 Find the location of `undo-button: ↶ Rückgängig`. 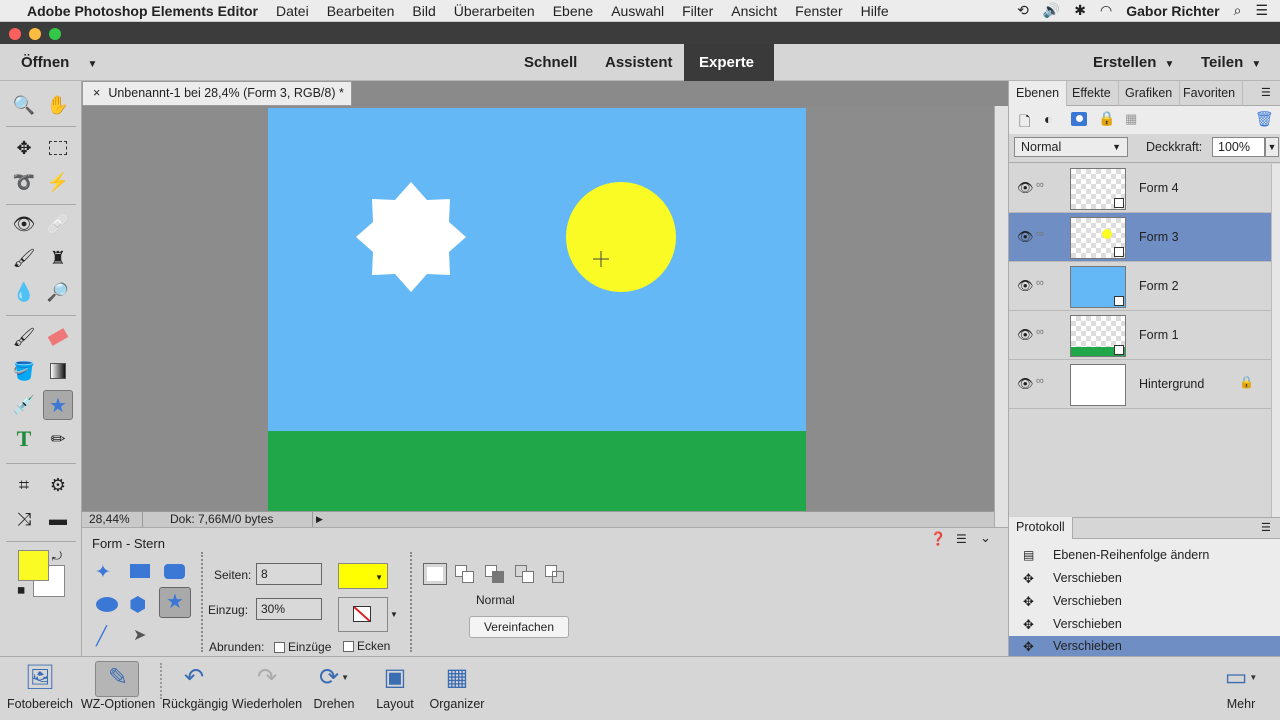

undo-button: ↶ Rückgängig is located at coordinates (195, 688).